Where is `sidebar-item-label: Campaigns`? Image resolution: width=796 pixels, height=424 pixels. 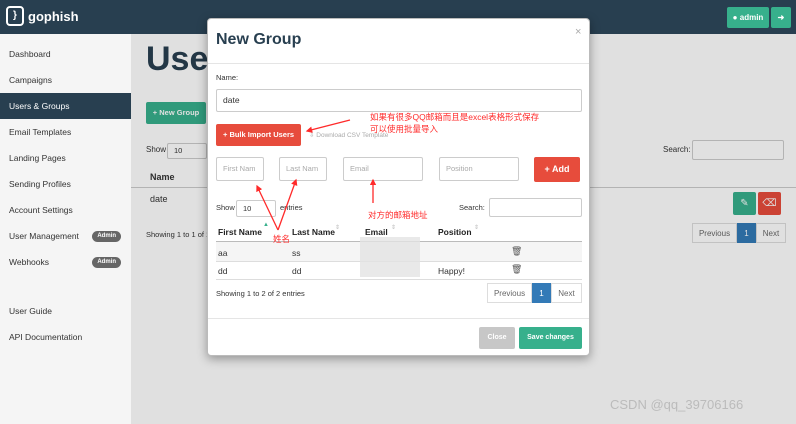 sidebar-item-label: Campaigns is located at coordinates (30, 80).